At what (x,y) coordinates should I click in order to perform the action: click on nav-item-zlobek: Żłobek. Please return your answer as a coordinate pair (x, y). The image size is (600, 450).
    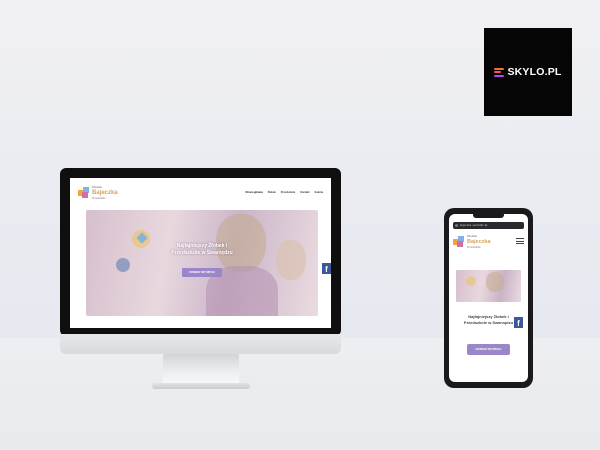
    Looking at the image, I should click on (272, 192).